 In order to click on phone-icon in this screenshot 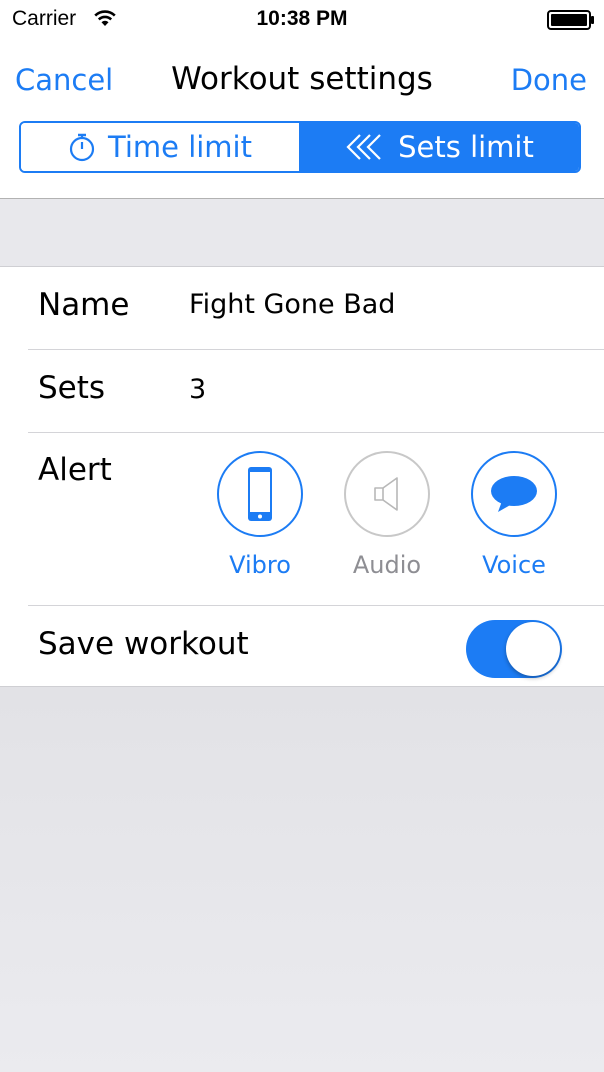, I will do `click(260, 494)`.